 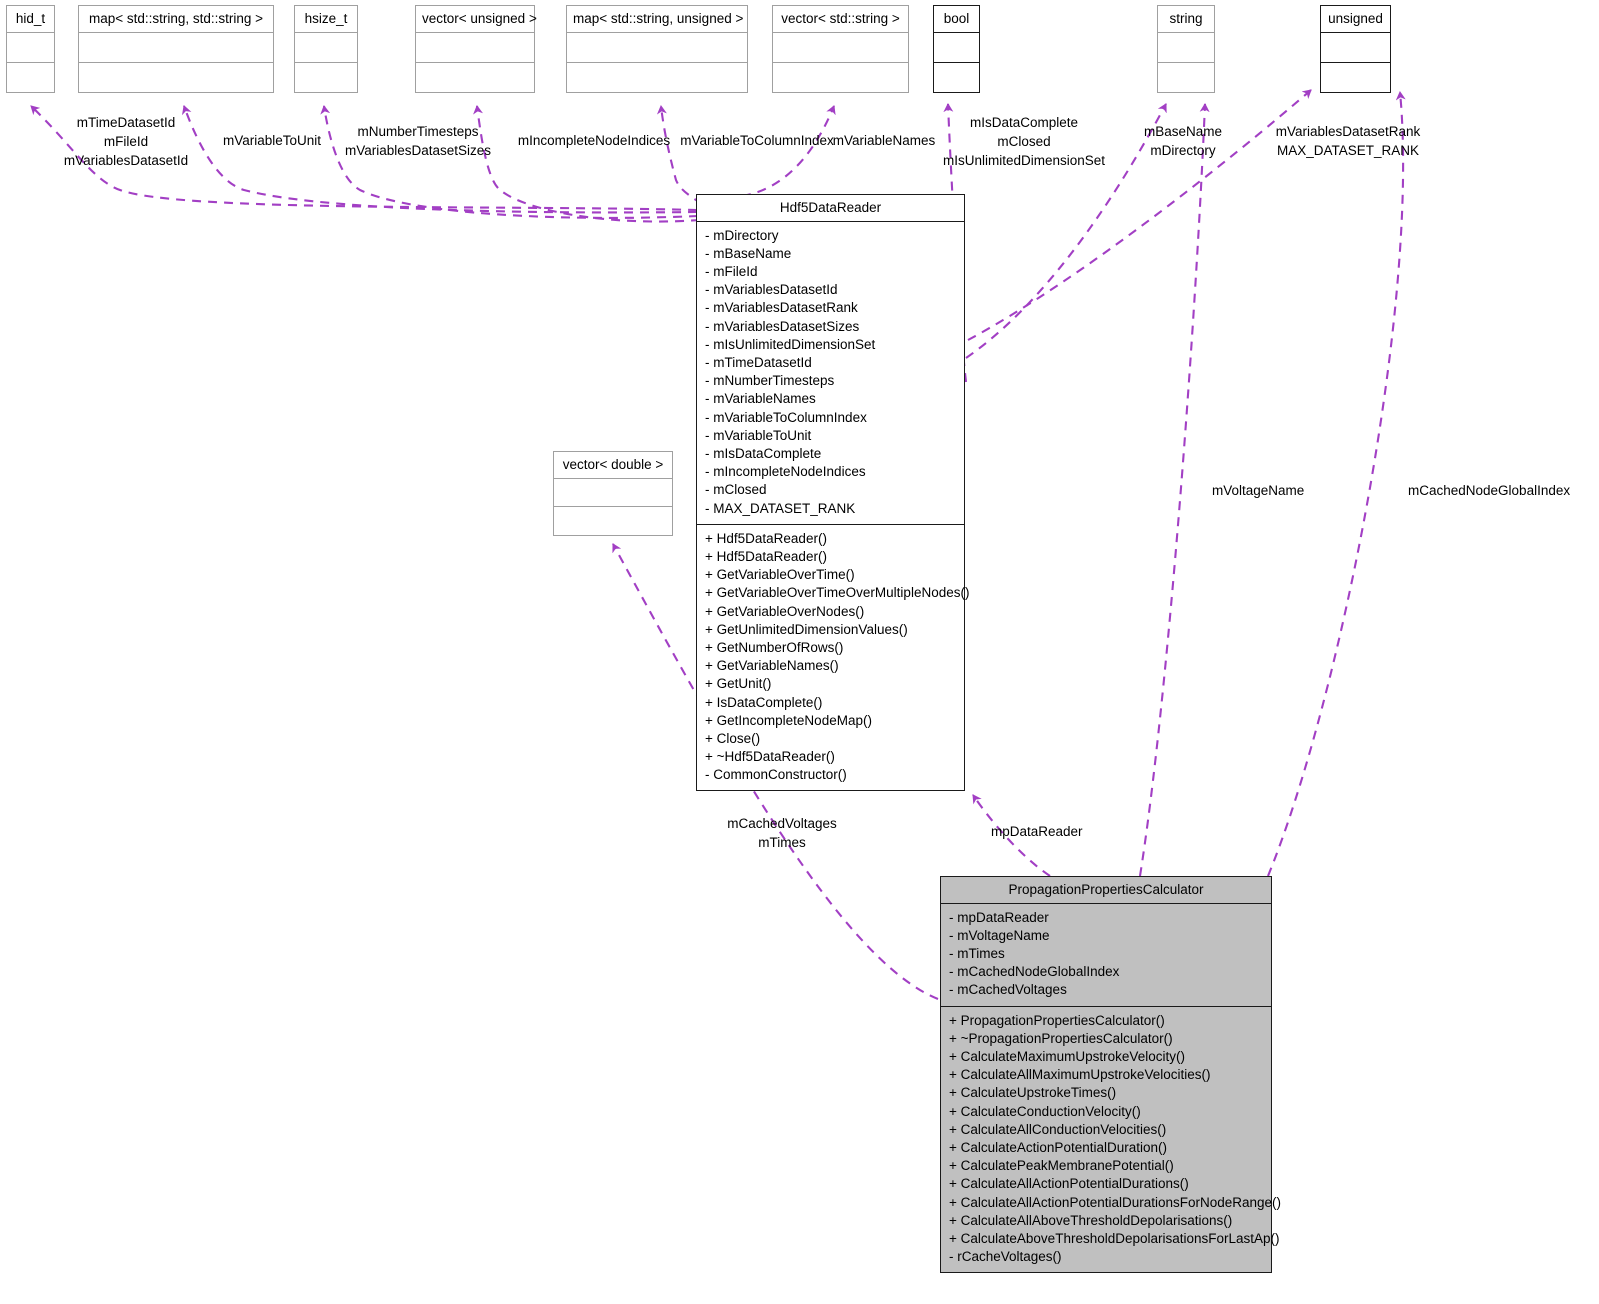 What do you see at coordinates (786, 417) in the screenshot?
I see `class-member: - mVariableToColumnIndex` at bounding box center [786, 417].